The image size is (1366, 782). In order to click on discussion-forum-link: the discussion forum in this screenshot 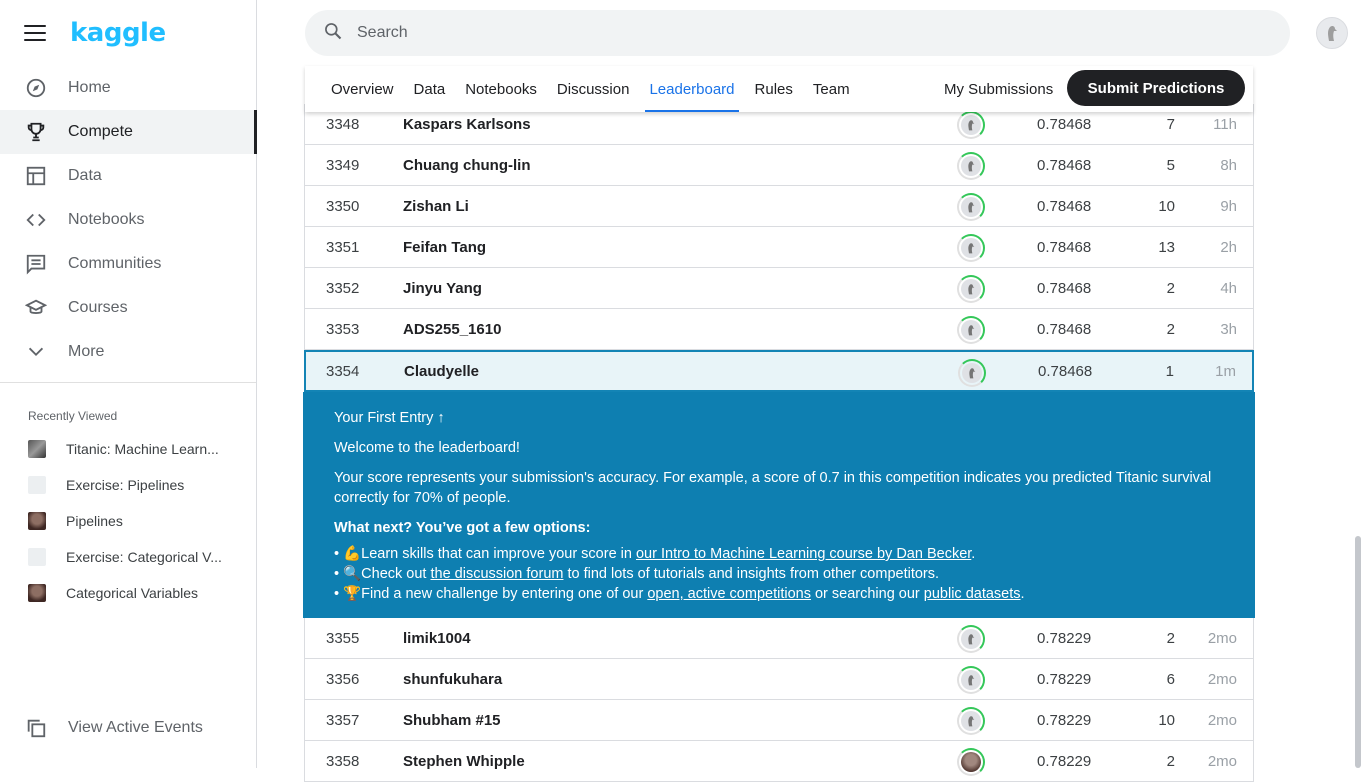, I will do `click(496, 574)`.